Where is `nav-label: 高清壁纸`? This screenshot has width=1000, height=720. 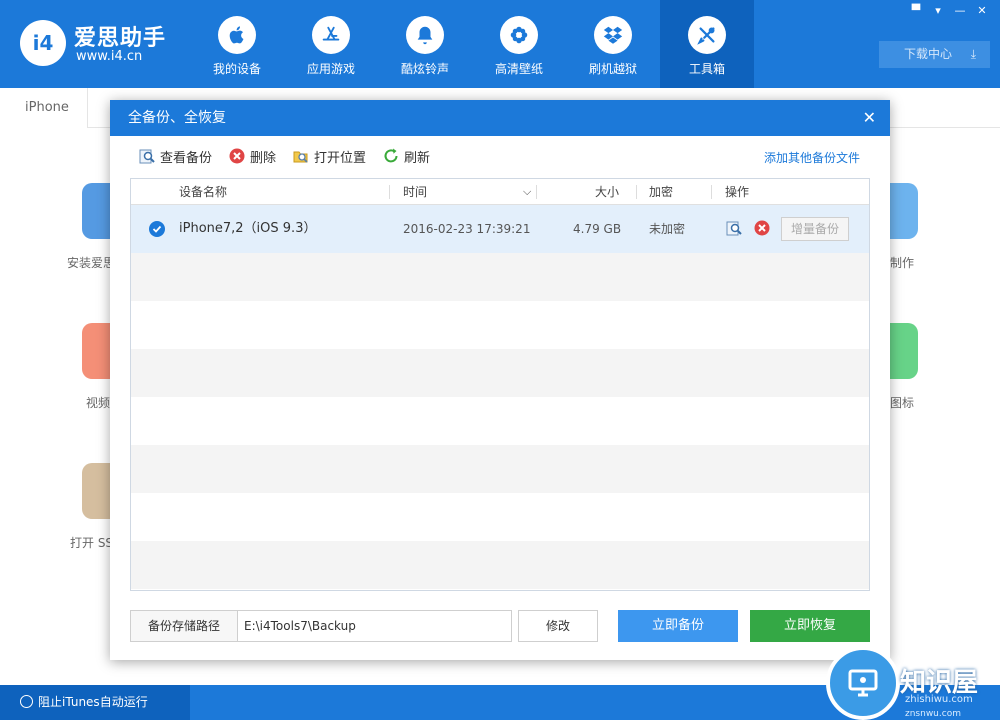 nav-label: 高清壁纸 is located at coordinates (518, 69).